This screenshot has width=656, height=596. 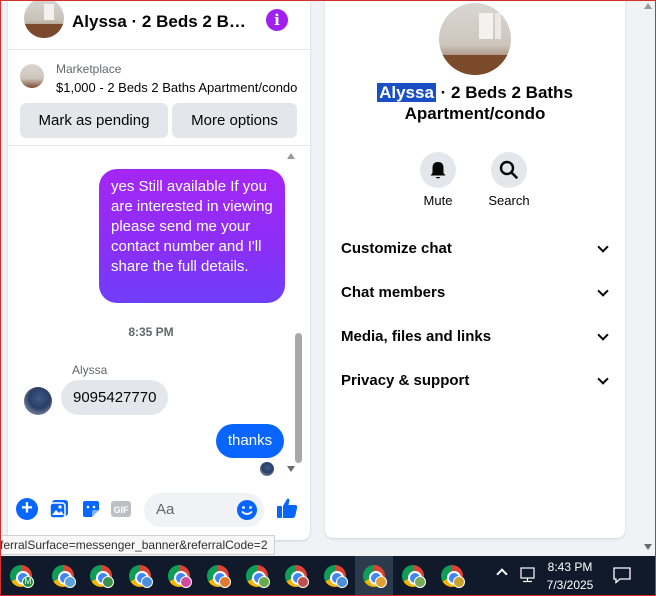 What do you see at coordinates (393, 292) in the screenshot?
I see `section-label: Chat members` at bounding box center [393, 292].